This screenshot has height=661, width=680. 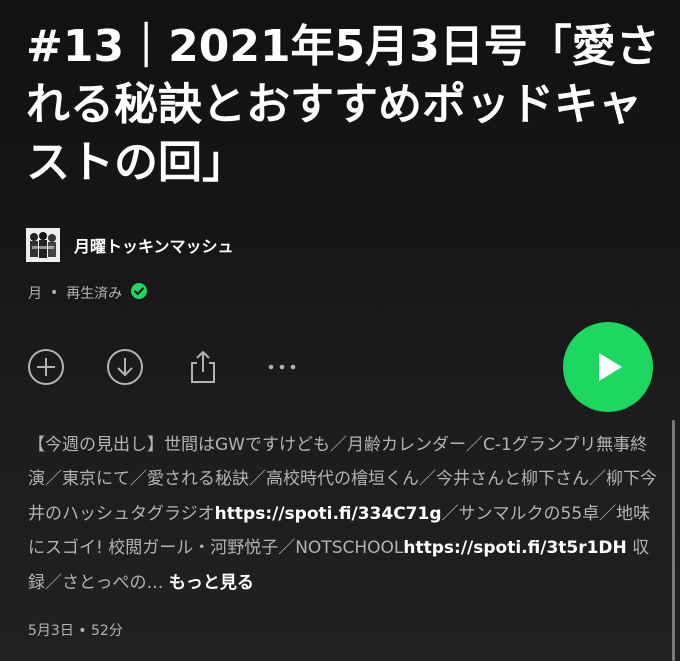 What do you see at coordinates (46, 367) in the screenshot?
I see `plus-circle-icon` at bounding box center [46, 367].